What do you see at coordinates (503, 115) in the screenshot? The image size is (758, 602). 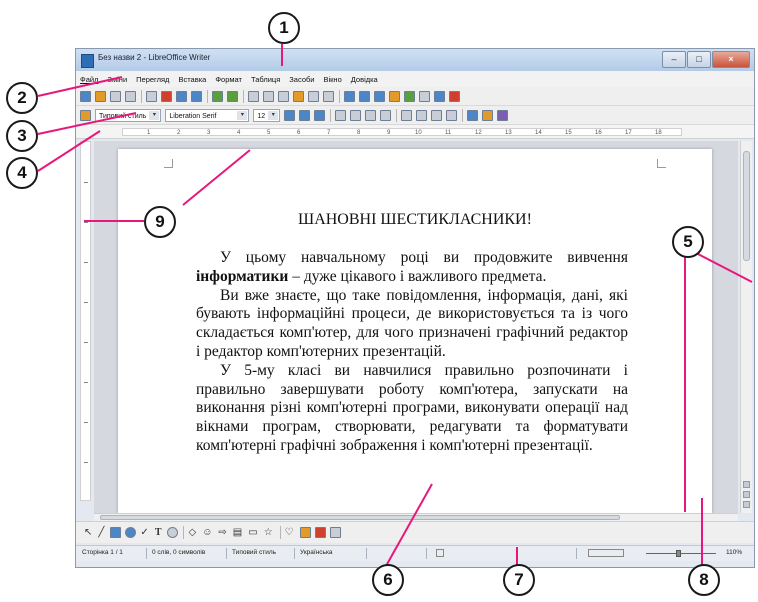 I see `background-color-icon` at bounding box center [503, 115].